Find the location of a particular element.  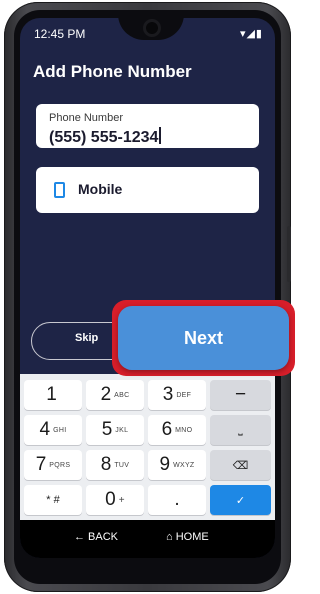

done-key: ✓ is located at coordinates (240, 500).